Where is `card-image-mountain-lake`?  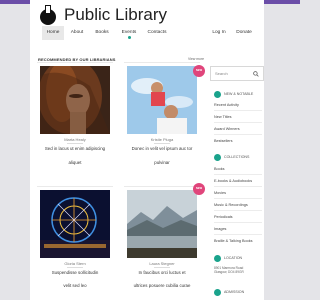 card-image-mountain-lake is located at coordinates (162, 224).